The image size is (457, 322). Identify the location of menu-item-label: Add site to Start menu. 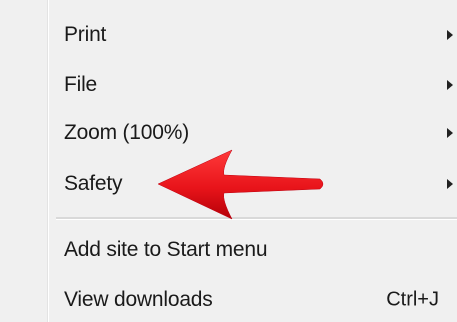
(166, 249).